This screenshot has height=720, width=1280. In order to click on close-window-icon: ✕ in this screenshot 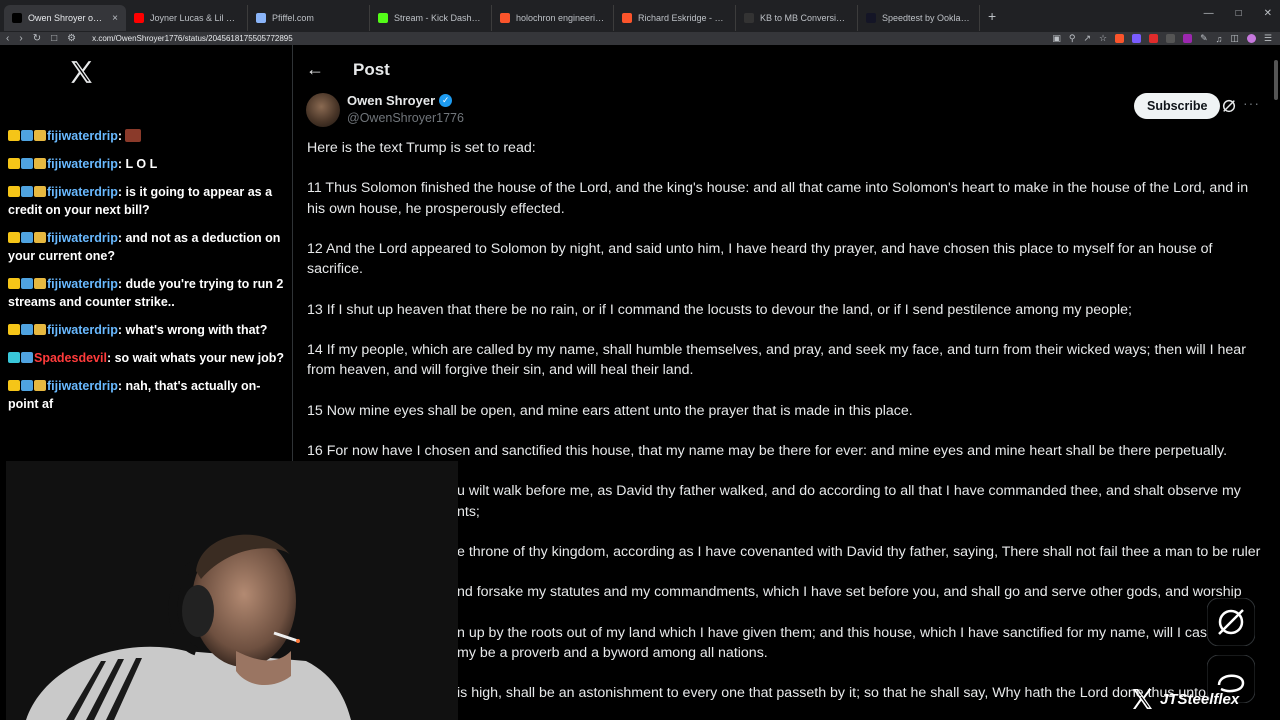, I will do `click(1268, 13)`.